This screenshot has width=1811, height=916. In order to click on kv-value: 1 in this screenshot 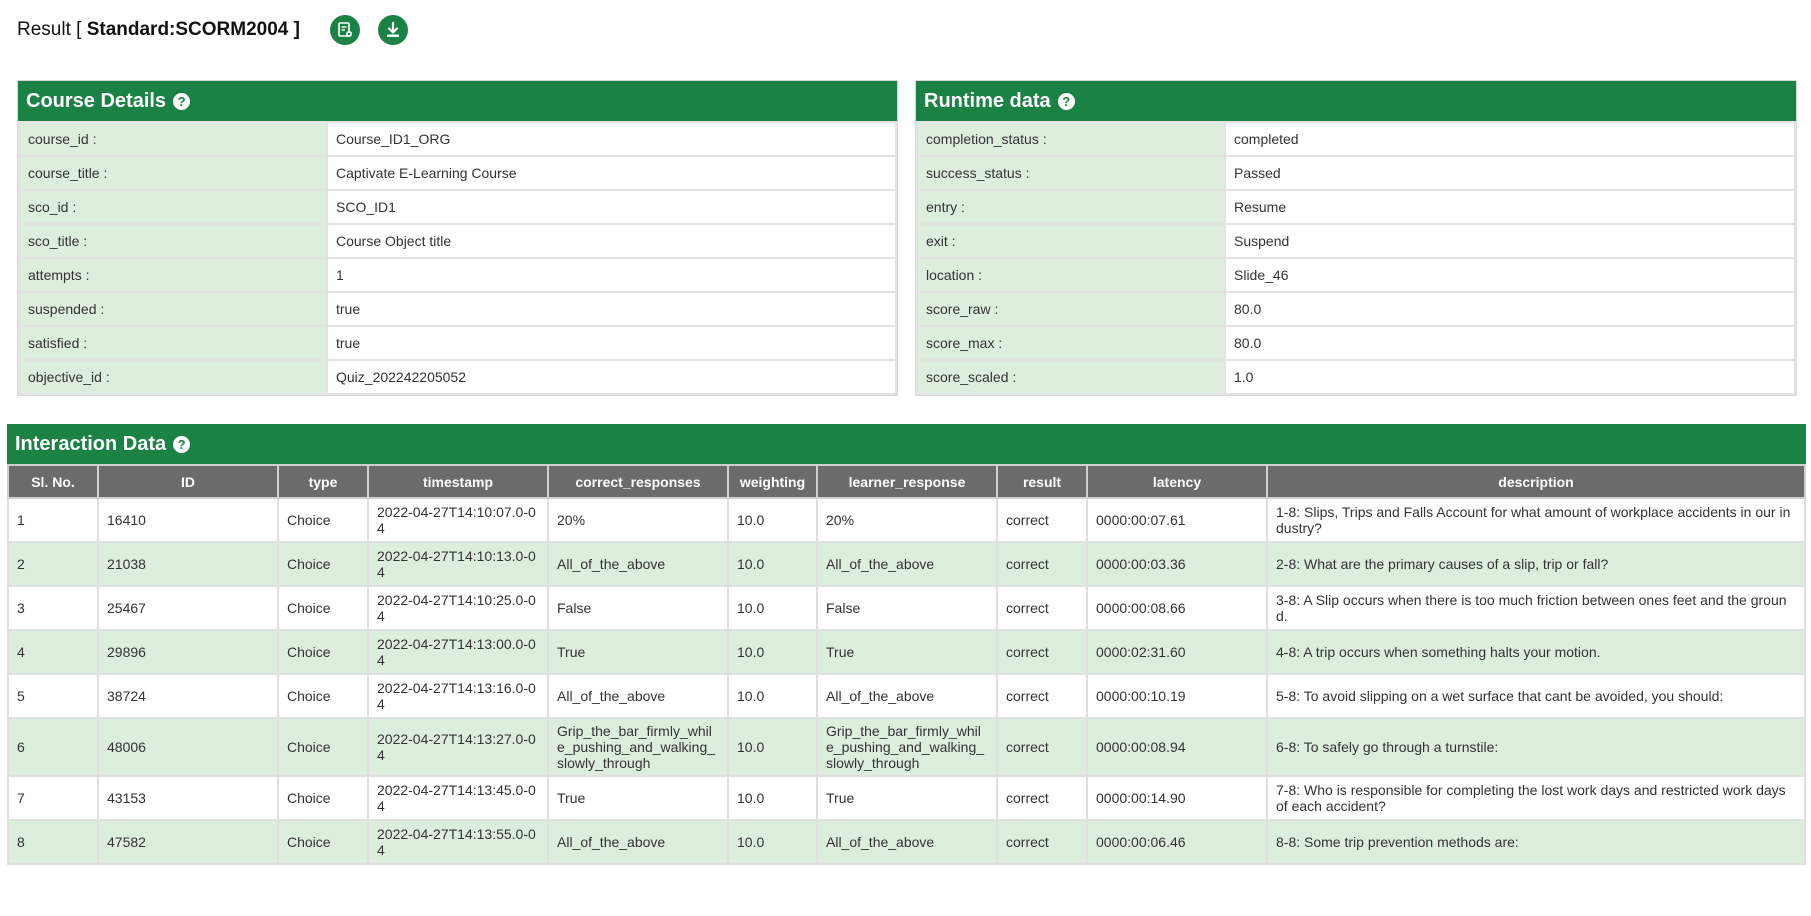, I will do `click(611, 275)`.